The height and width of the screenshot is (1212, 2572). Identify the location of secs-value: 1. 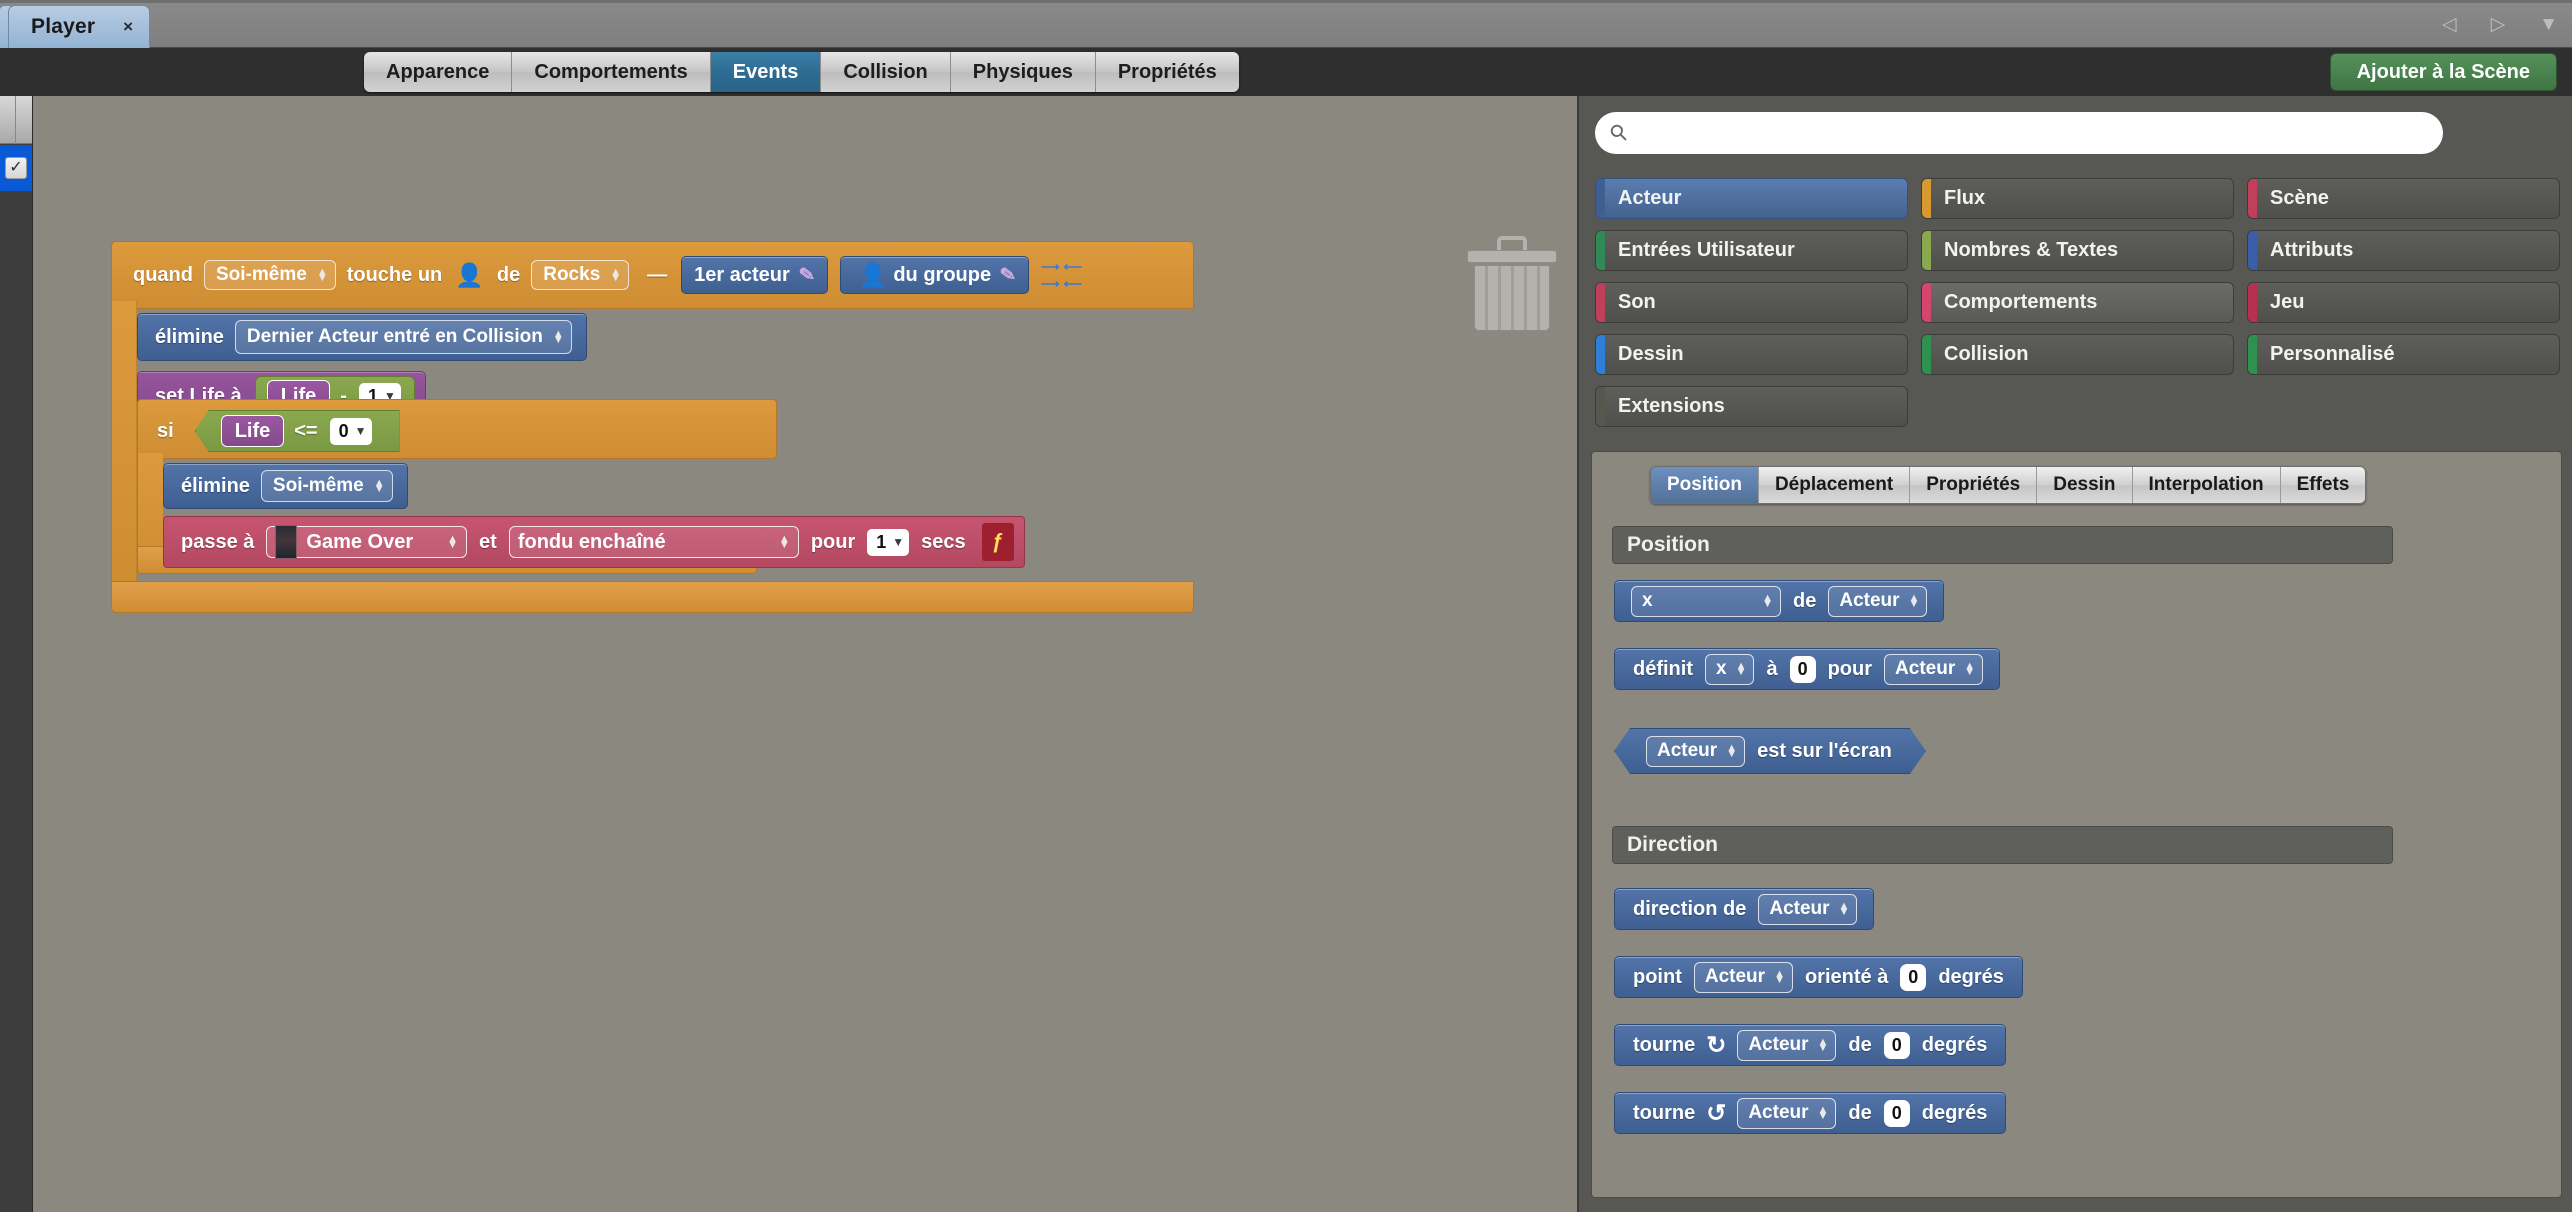
(881, 541).